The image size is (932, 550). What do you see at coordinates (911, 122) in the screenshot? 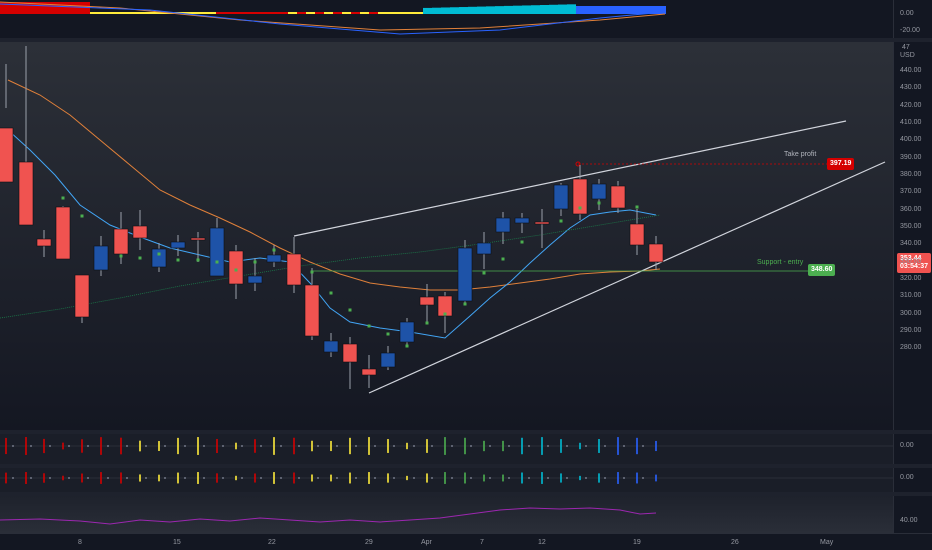
I see `price-axis-tick: 410.00` at bounding box center [911, 122].